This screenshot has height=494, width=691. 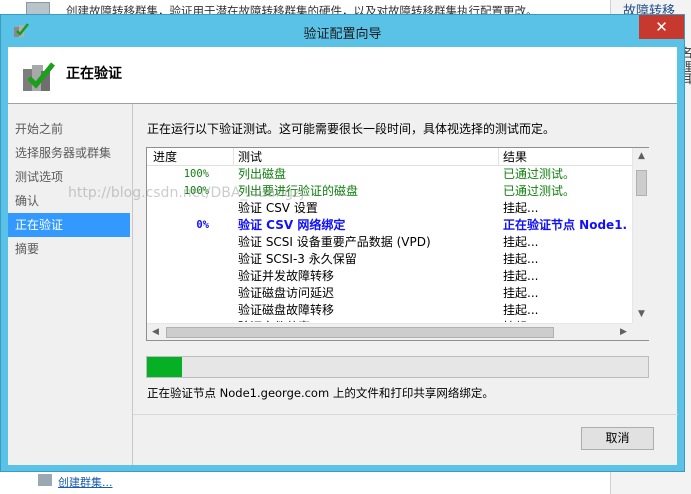 I want to click on test-result: 正在验证节点 Node1., so click(x=565, y=225).